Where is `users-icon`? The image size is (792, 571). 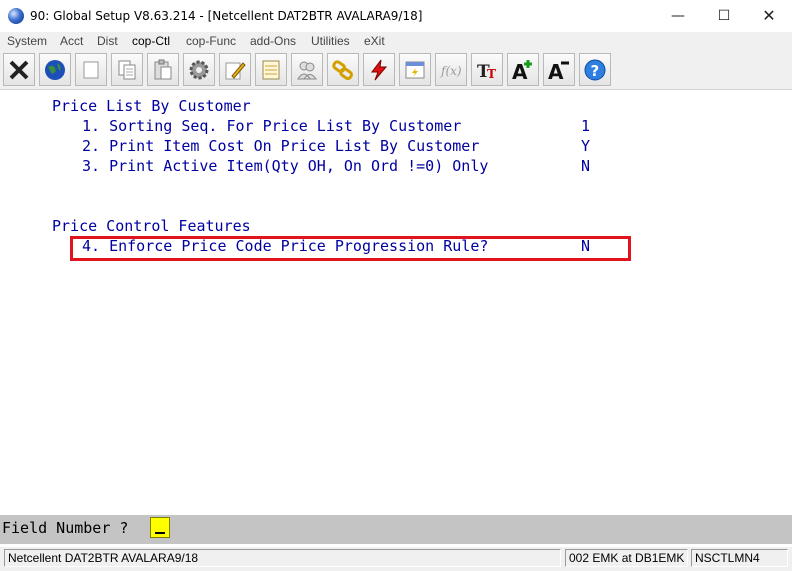 users-icon is located at coordinates (307, 70).